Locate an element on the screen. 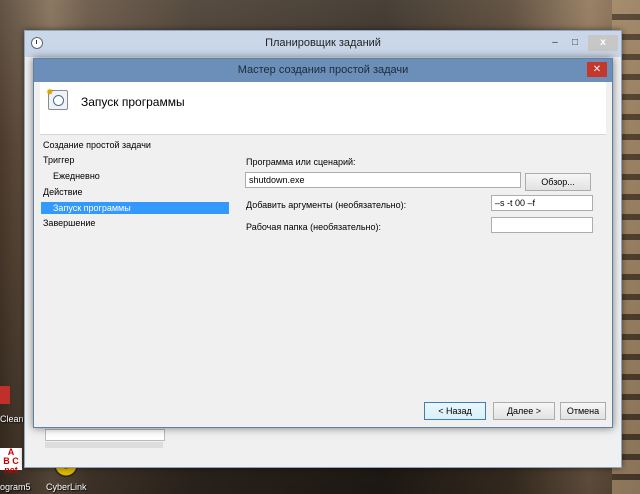 The width and height of the screenshot is (640, 494). red-app-icon is located at coordinates (5, 395).